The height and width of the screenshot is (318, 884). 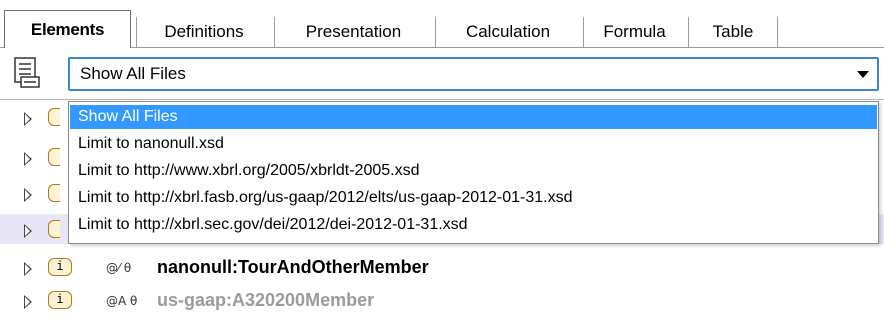 What do you see at coordinates (353, 32) in the screenshot?
I see `tab-presentation: Presentation` at bounding box center [353, 32].